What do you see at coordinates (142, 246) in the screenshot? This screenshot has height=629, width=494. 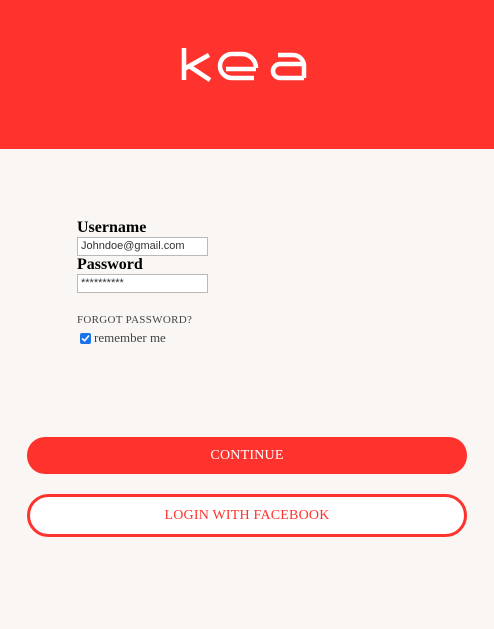 I see `username-field: Johndoe@gmail.com` at bounding box center [142, 246].